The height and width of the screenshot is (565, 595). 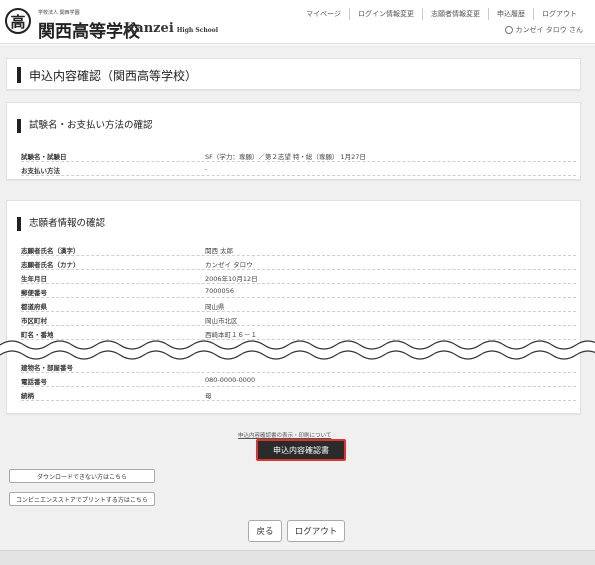 I want to click on page-title-box: 申込内容確認（関西高等学校）, so click(x=293, y=74).